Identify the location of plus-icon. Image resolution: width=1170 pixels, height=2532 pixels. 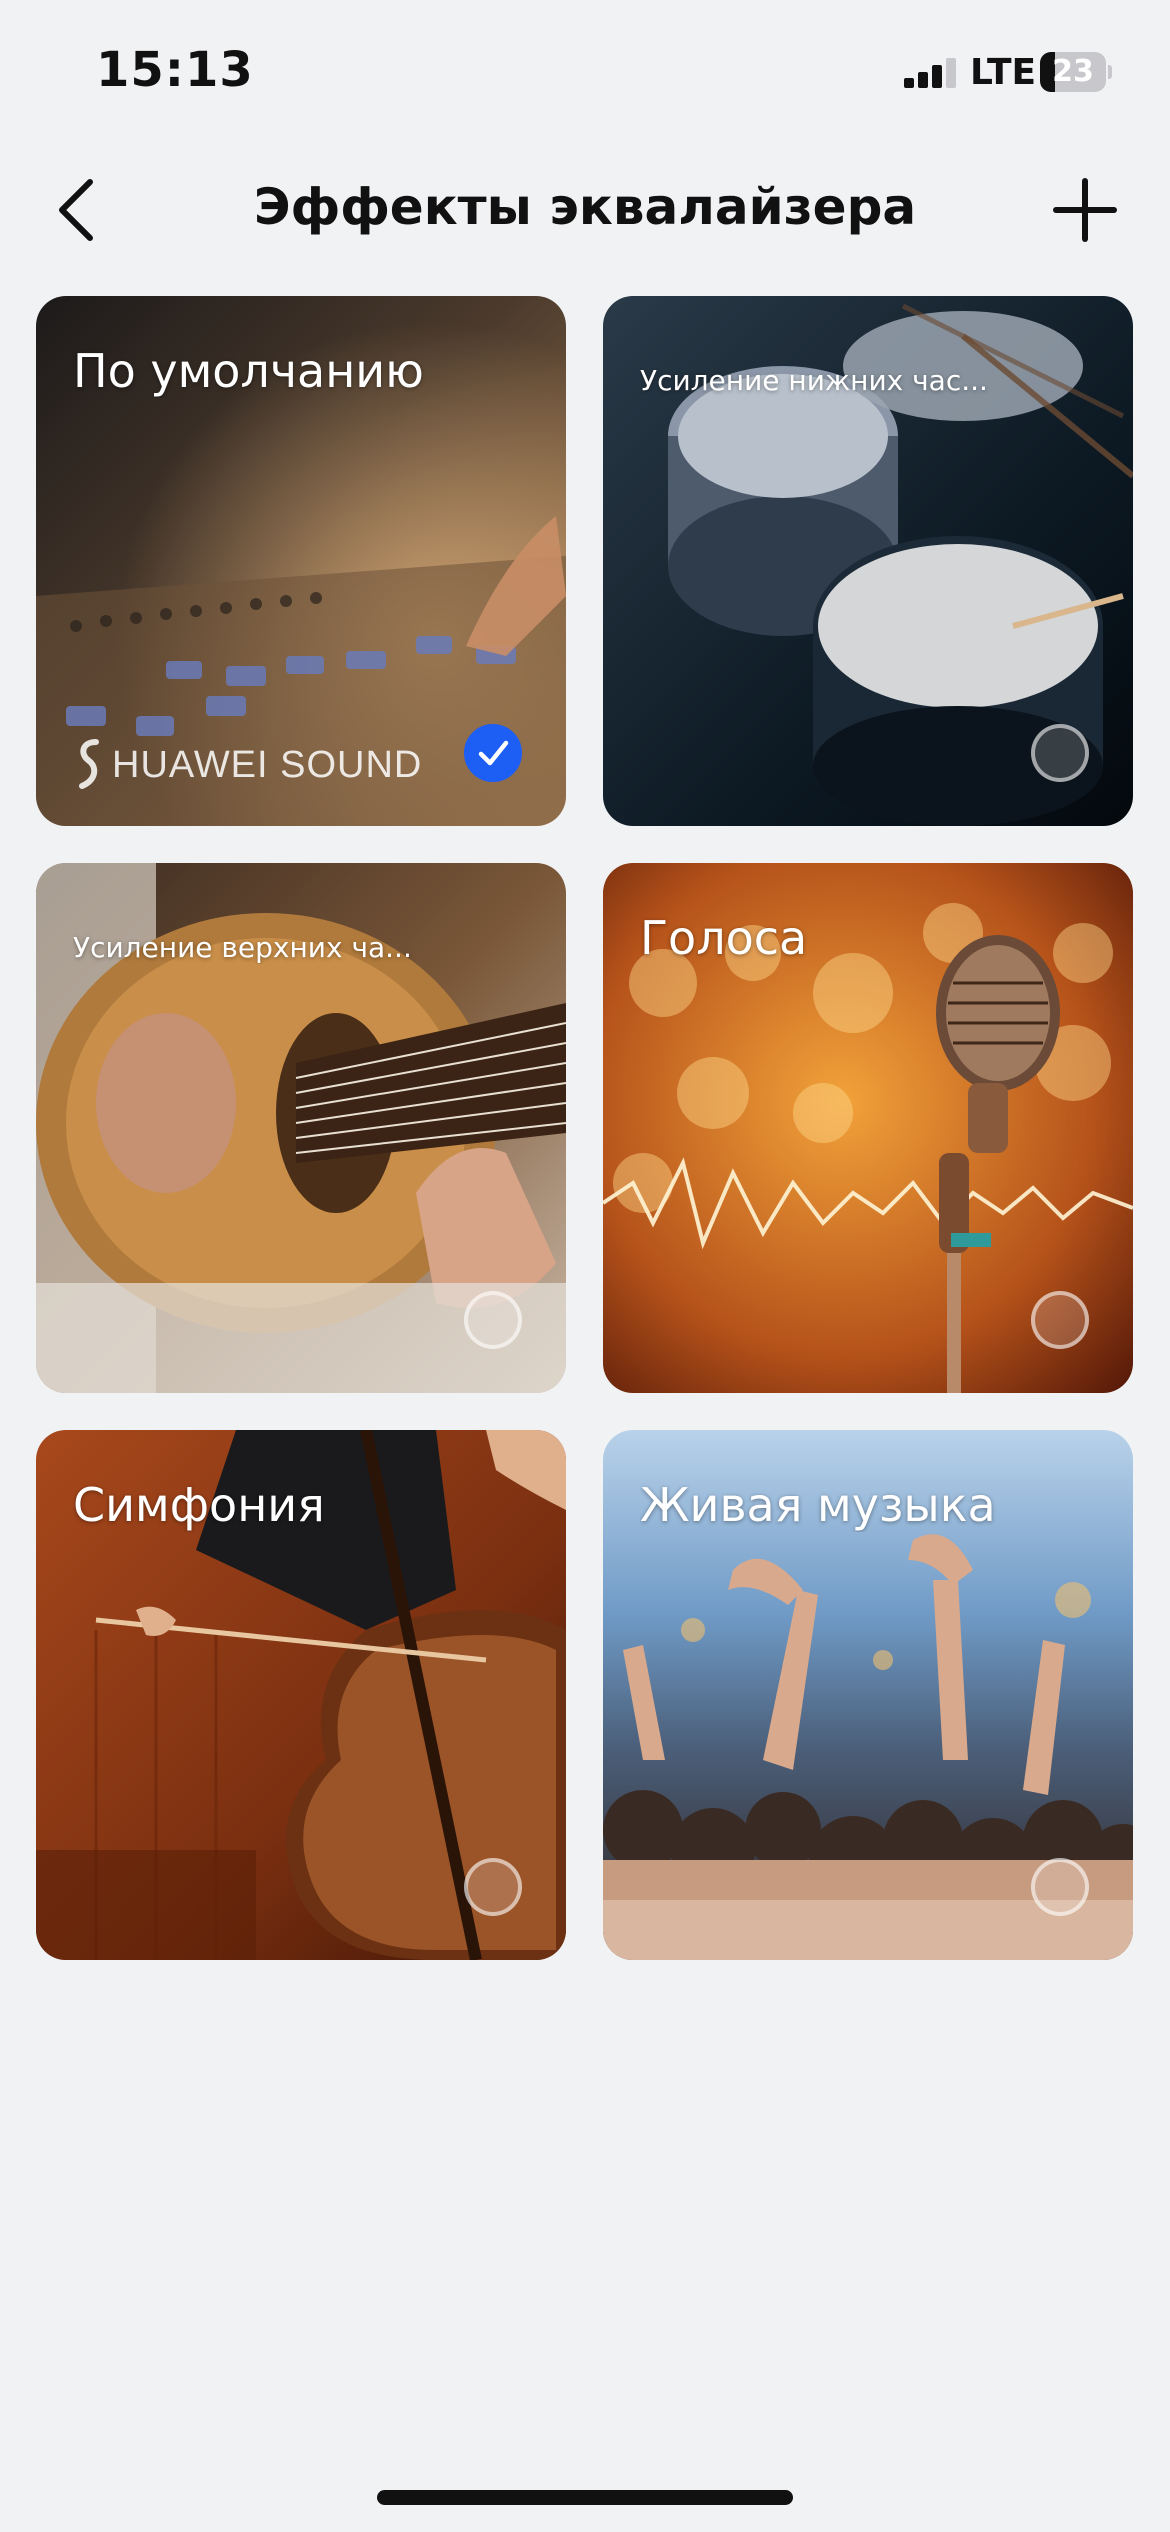
(1085, 210).